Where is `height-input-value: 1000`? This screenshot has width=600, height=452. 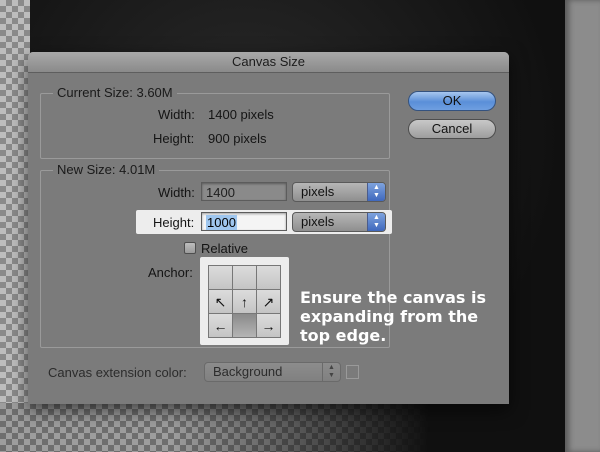 height-input-value: 1000 is located at coordinates (221, 222).